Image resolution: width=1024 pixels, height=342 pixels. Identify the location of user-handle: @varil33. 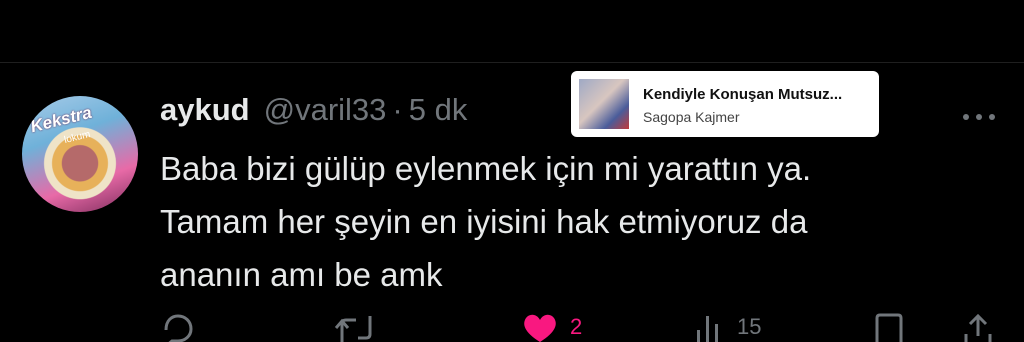
(325, 110).